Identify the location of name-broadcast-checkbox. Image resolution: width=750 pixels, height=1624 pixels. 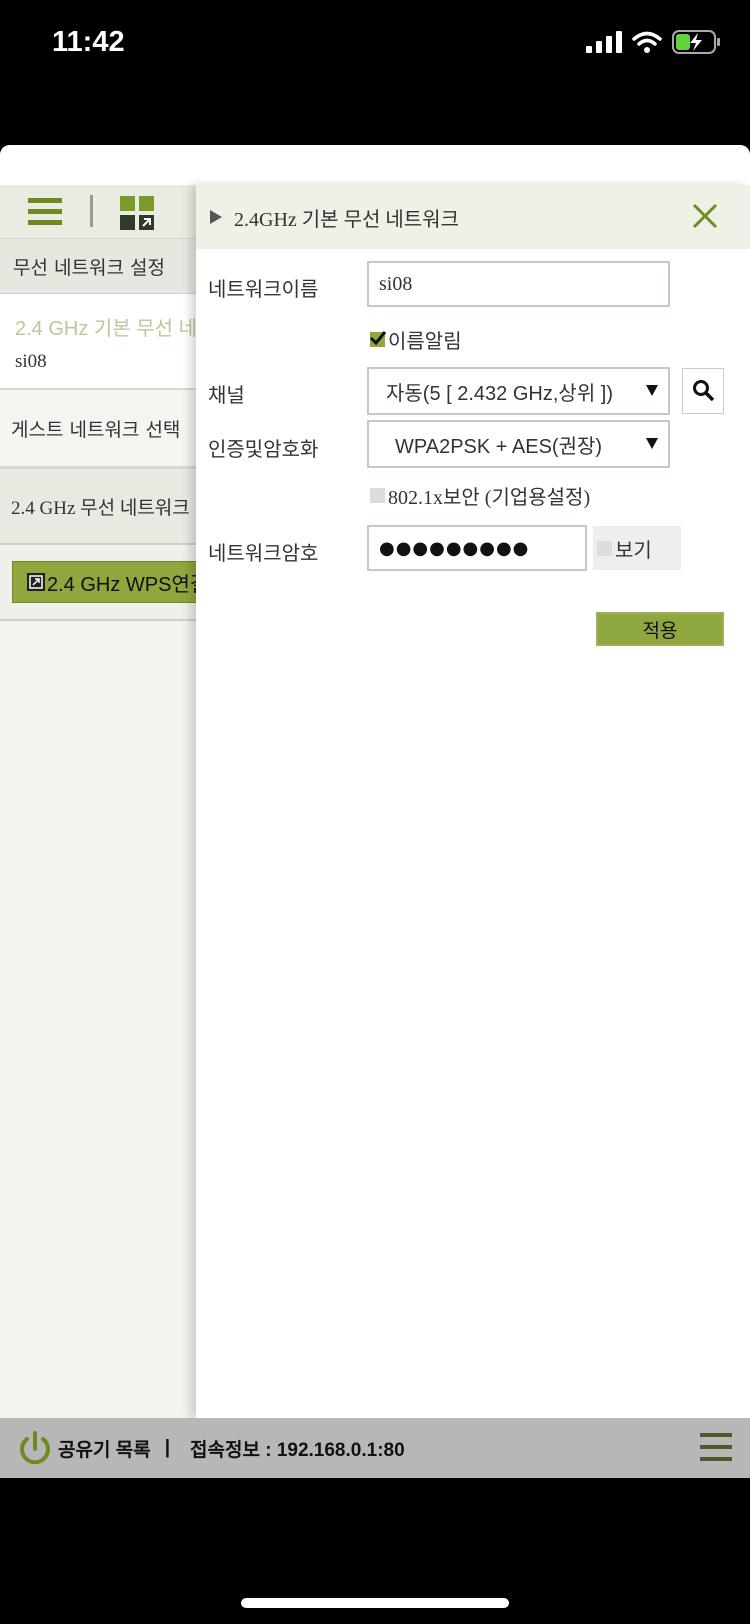
(378, 339).